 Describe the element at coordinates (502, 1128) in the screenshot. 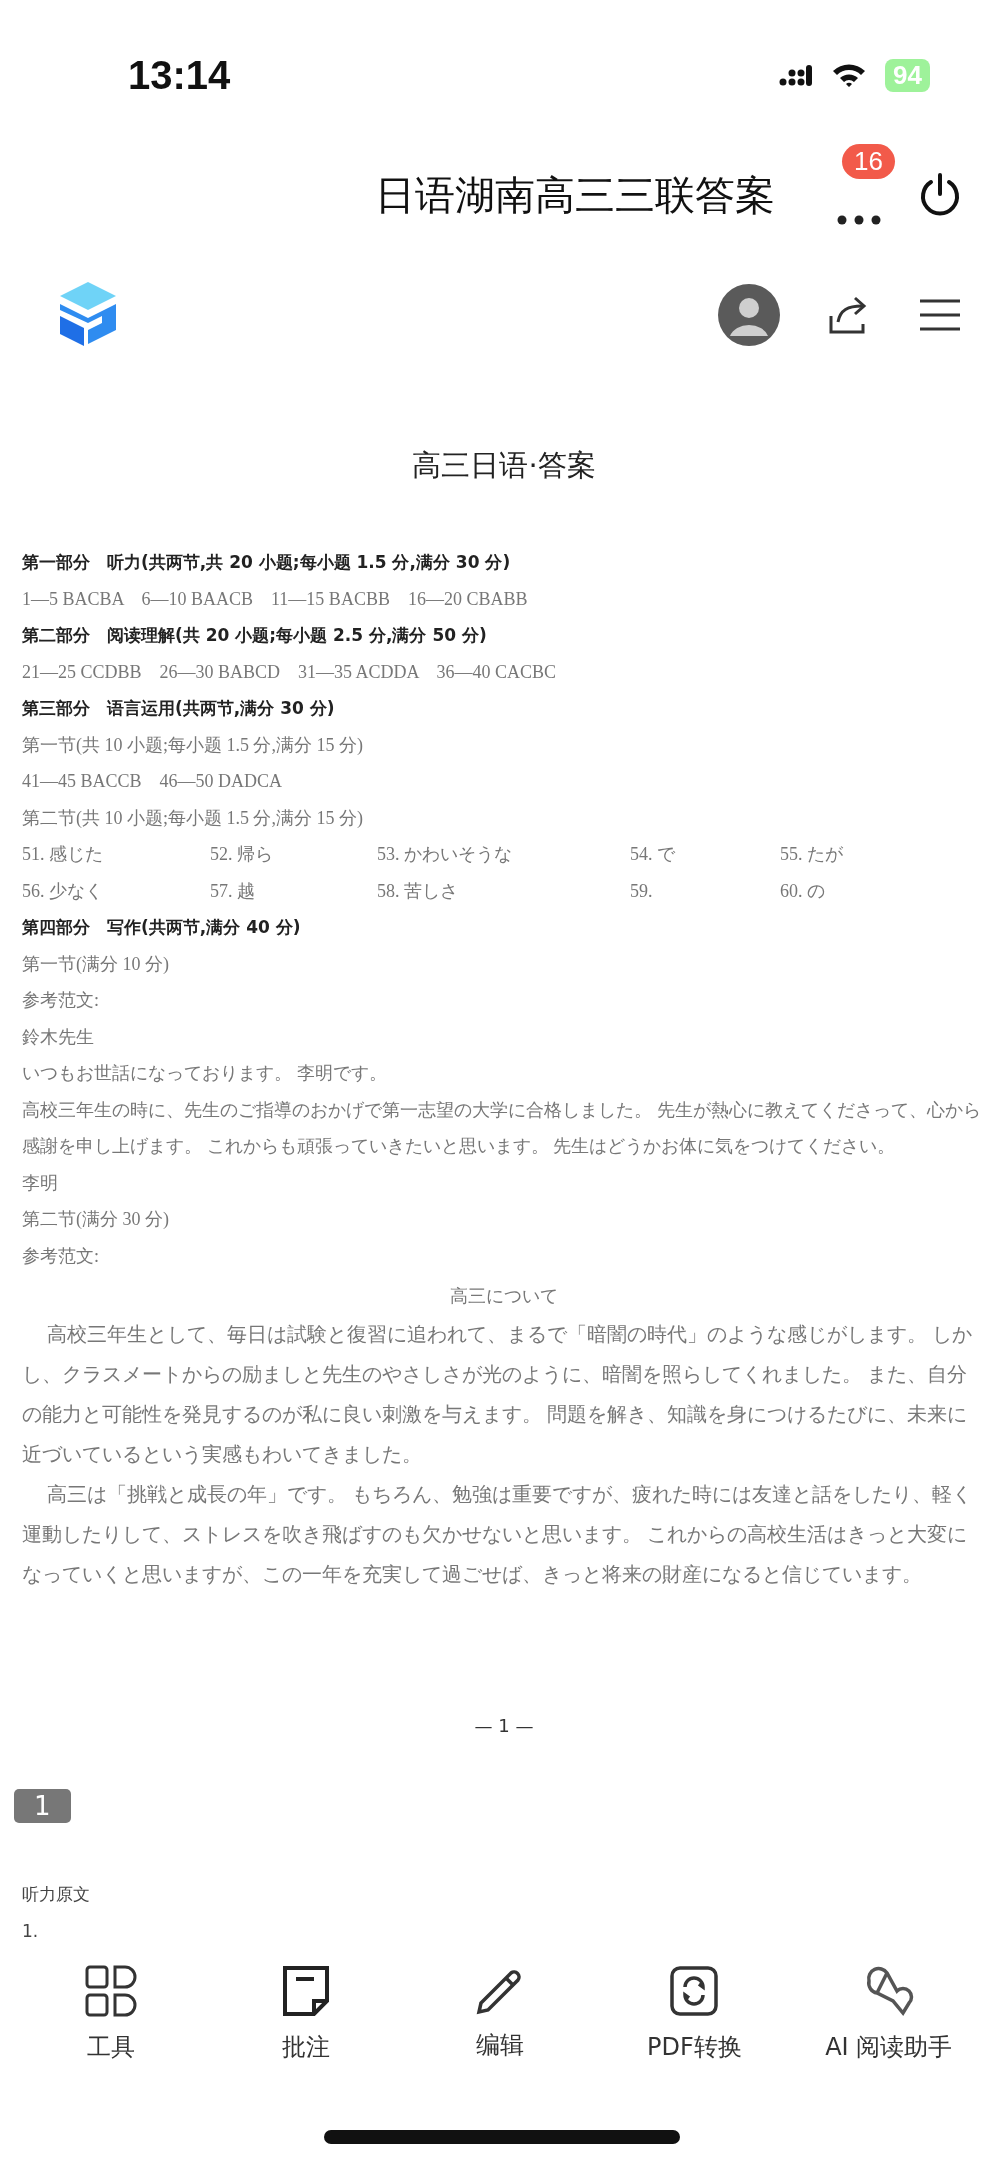

I see `document-text: 高校三年生の時に、先生のご指導のおかげで第一志望の大学に合格しました。 先生が熱心に教えてくださって、心から感謝を申し上げます。 これからも頑張っていきたいと思います。 先生はどうかお体に気をつけてください。` at that location.